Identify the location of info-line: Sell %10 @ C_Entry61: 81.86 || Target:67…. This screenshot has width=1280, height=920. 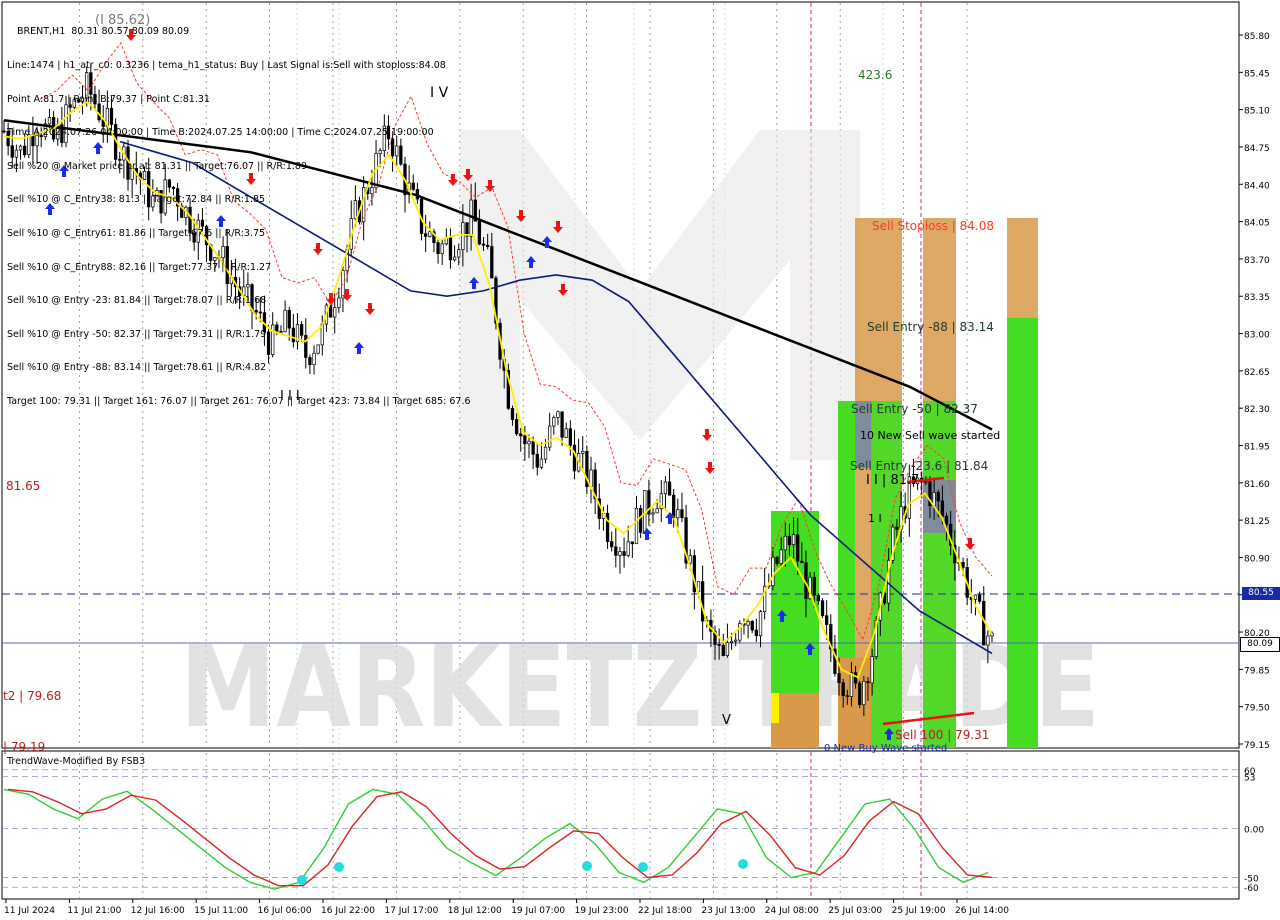
(136, 233).